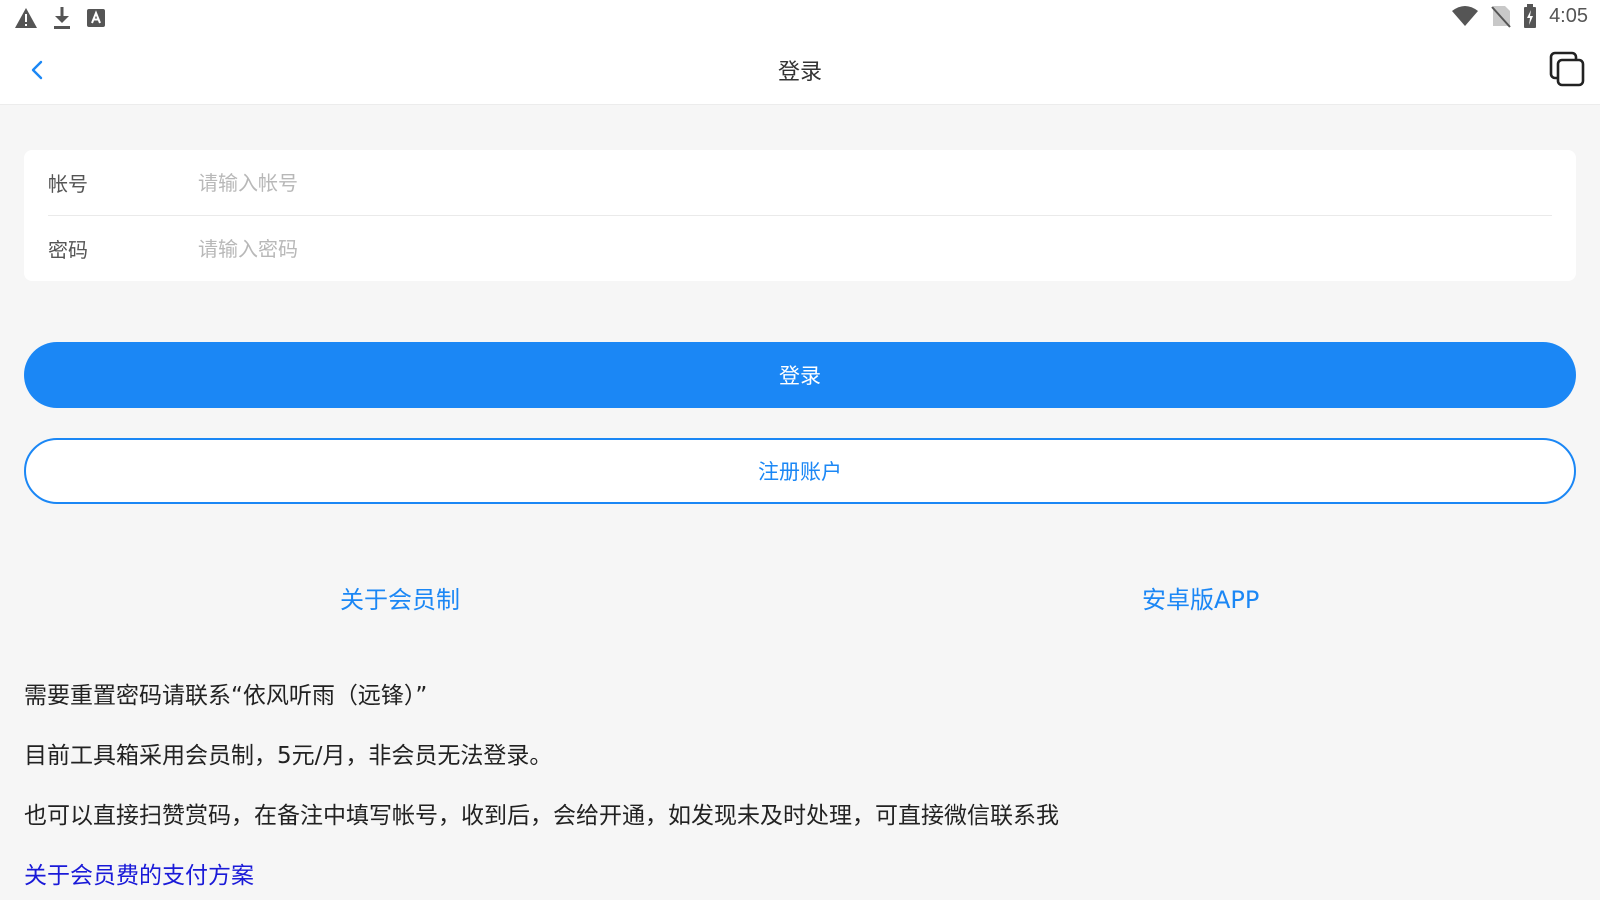  Describe the element at coordinates (400, 597) in the screenshot. I see `about-membership-link: 关于会员制` at that location.